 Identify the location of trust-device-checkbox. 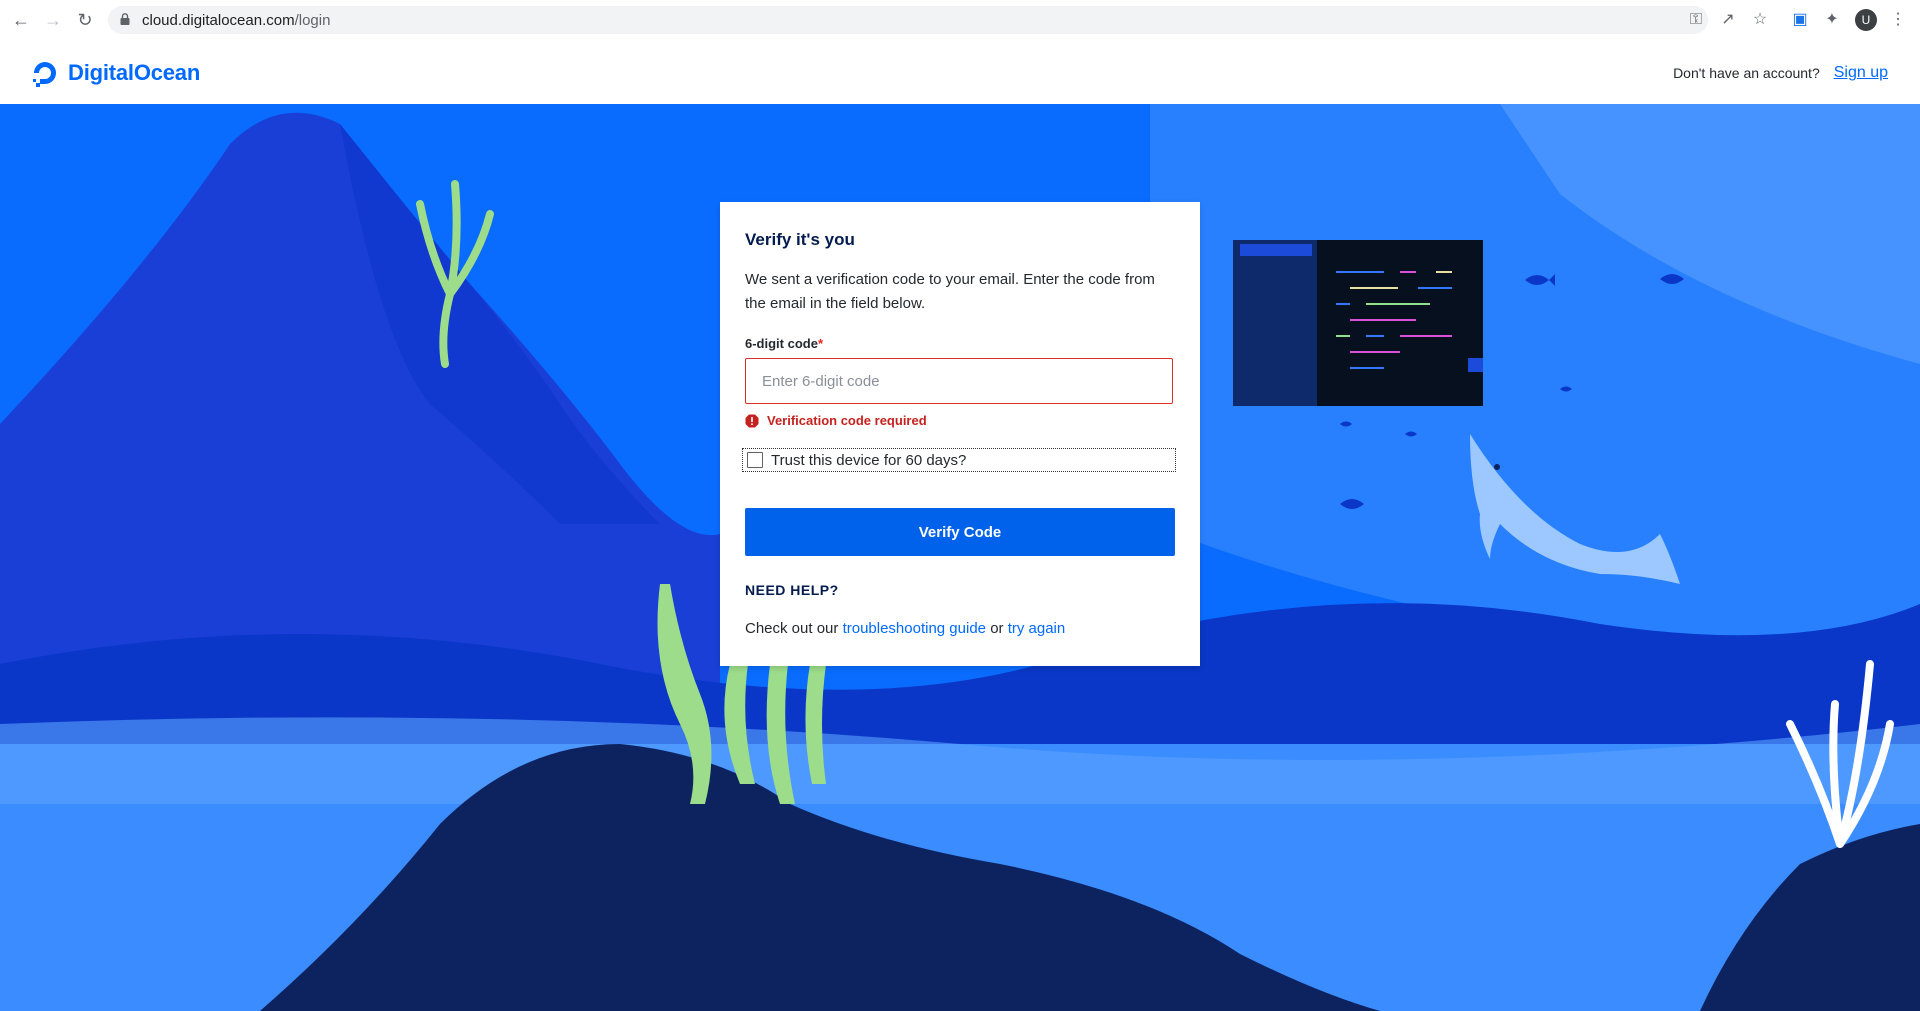
(755, 460).